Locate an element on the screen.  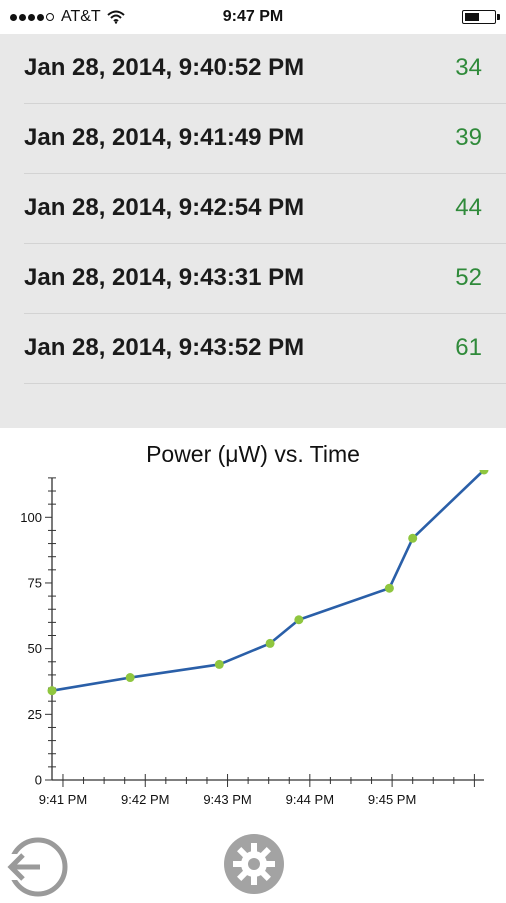
x-tick-label: 9:44 PM is located at coordinates (310, 799).